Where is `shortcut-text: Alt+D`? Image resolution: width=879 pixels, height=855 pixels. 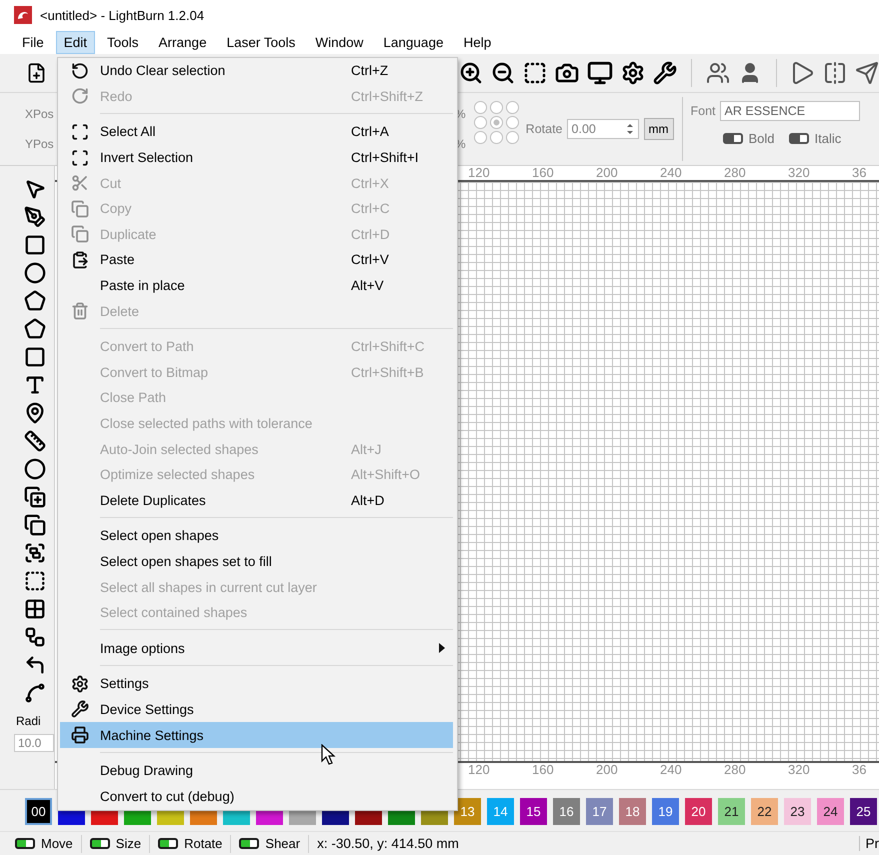 shortcut-text: Alt+D is located at coordinates (368, 500).